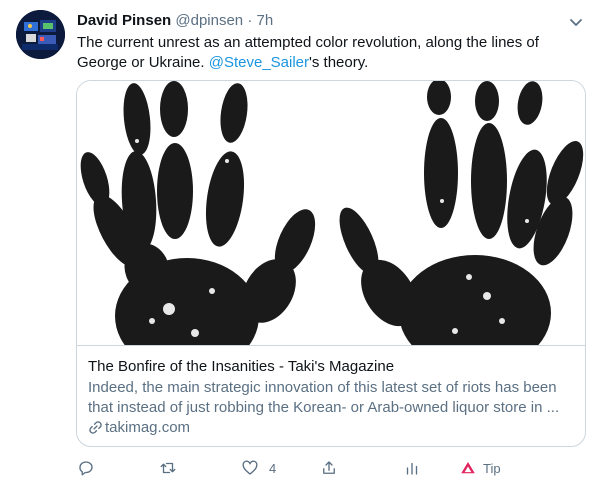 The width and height of the screenshot is (603, 488). I want to click on author-handle: @dpinsen, so click(209, 20).